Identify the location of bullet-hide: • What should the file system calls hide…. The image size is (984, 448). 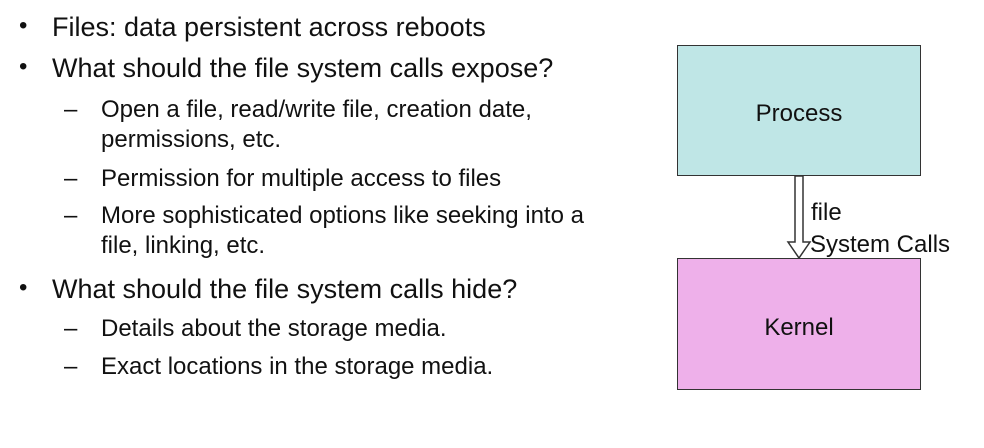
(268, 289).